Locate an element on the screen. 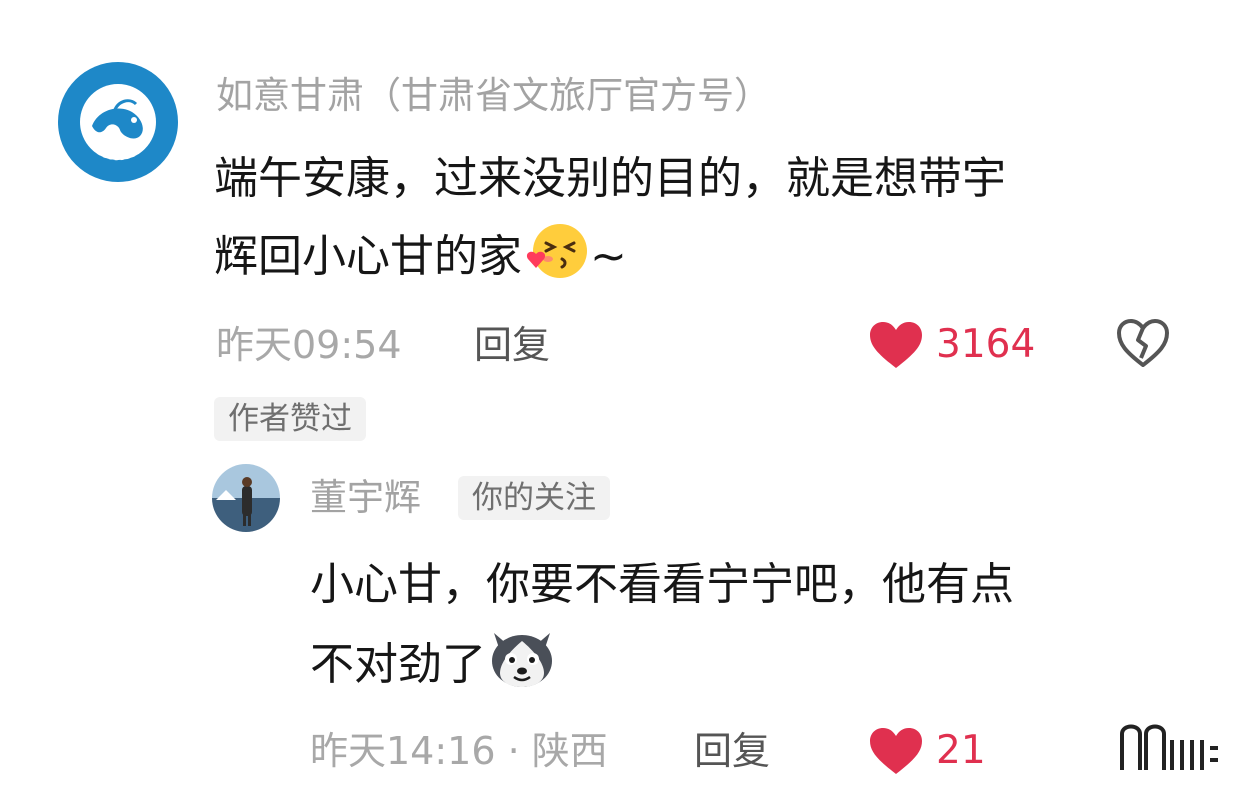 This screenshot has height=795, width=1240. user-photo-icon is located at coordinates (246, 498).